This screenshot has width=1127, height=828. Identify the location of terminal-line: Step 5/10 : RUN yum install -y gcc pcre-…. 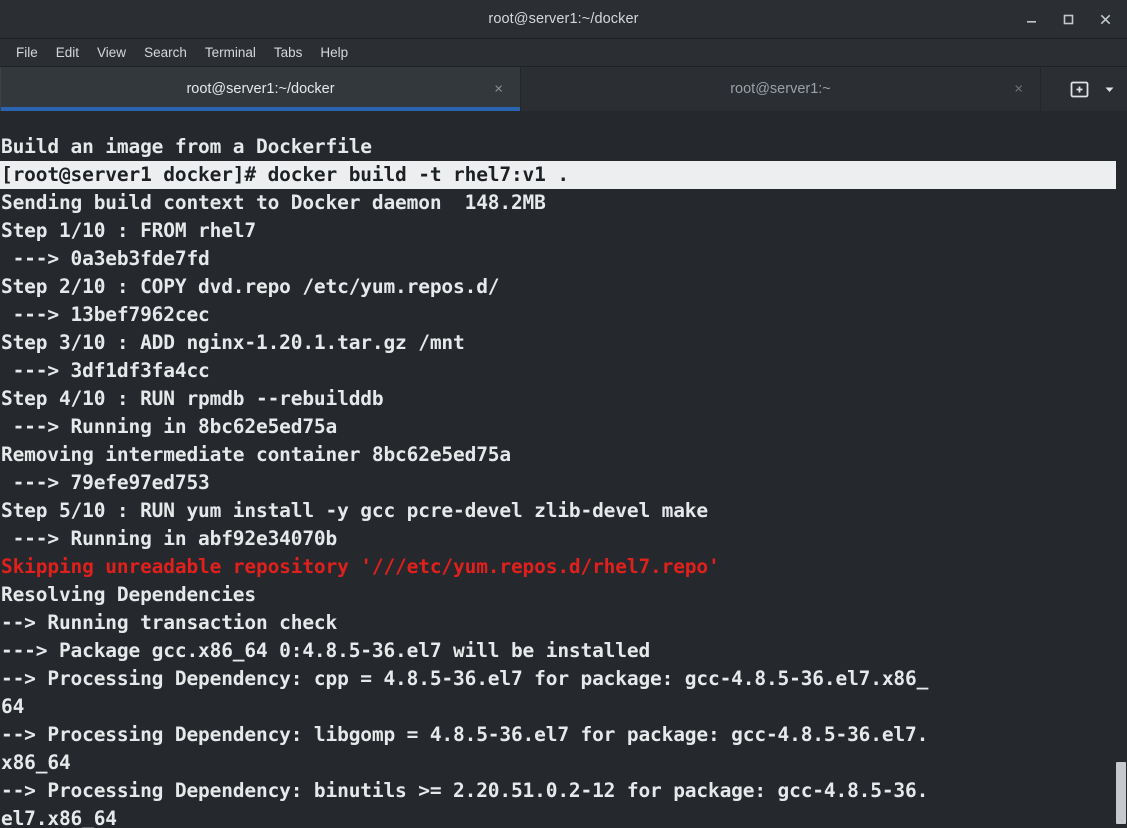
(354, 510).